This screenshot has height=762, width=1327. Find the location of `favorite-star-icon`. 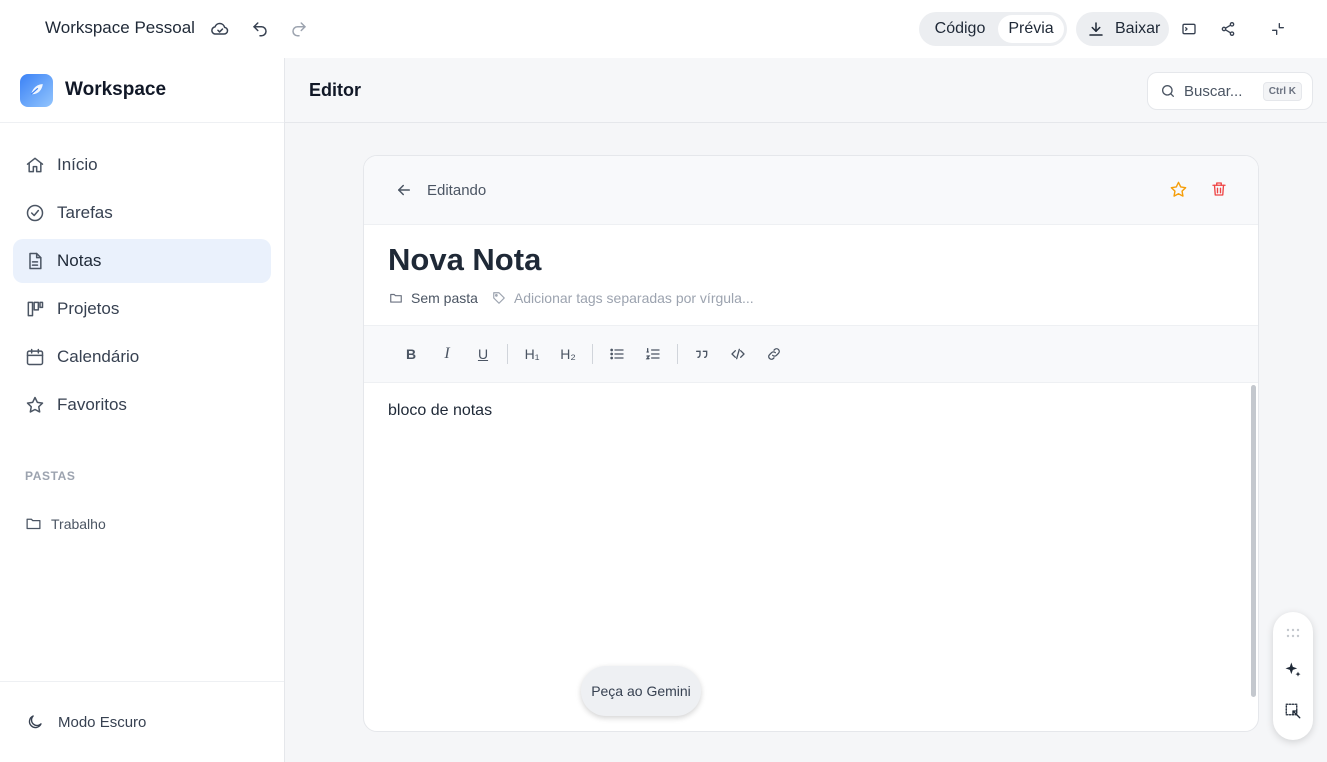

favorite-star-icon is located at coordinates (1178, 189).